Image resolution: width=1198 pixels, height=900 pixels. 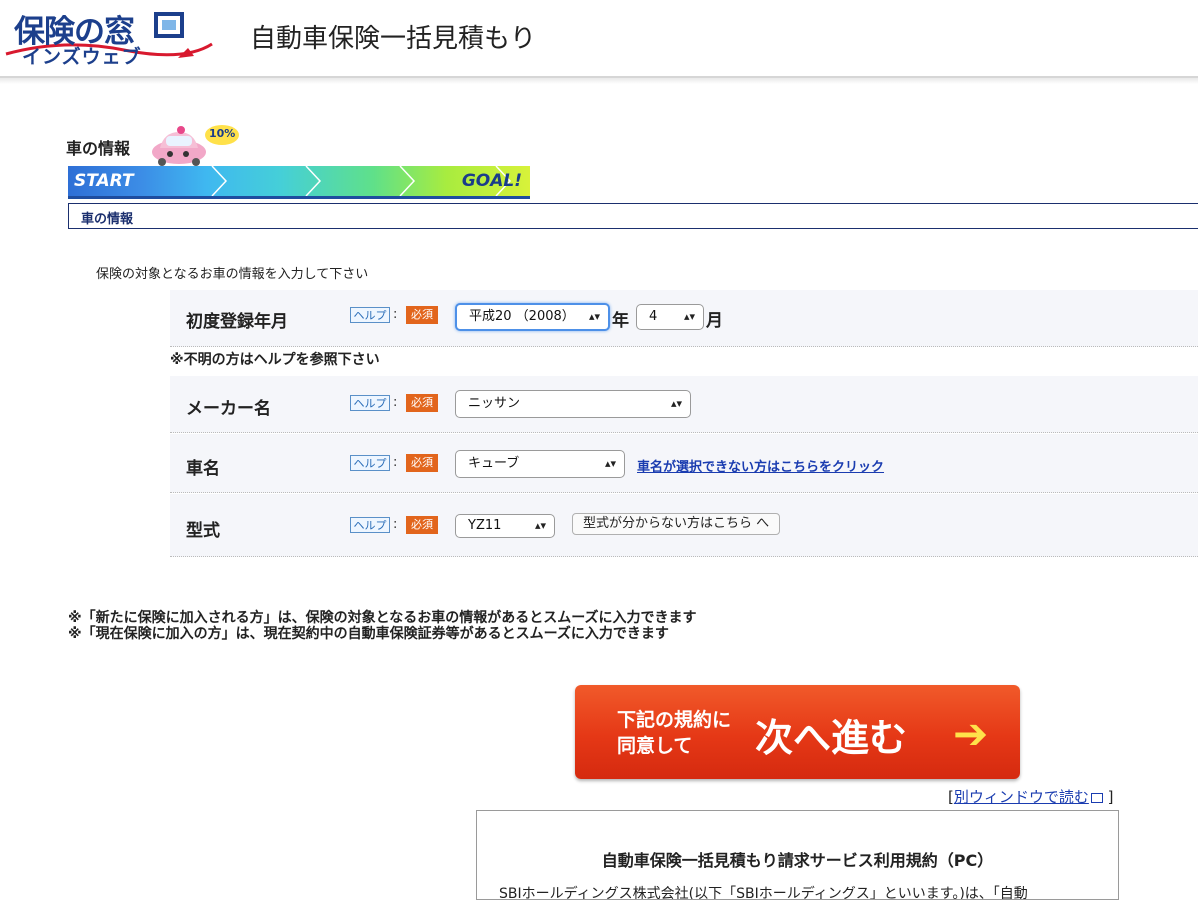 What do you see at coordinates (485, 525) in the screenshot?
I see `model-value: YZ11` at bounding box center [485, 525].